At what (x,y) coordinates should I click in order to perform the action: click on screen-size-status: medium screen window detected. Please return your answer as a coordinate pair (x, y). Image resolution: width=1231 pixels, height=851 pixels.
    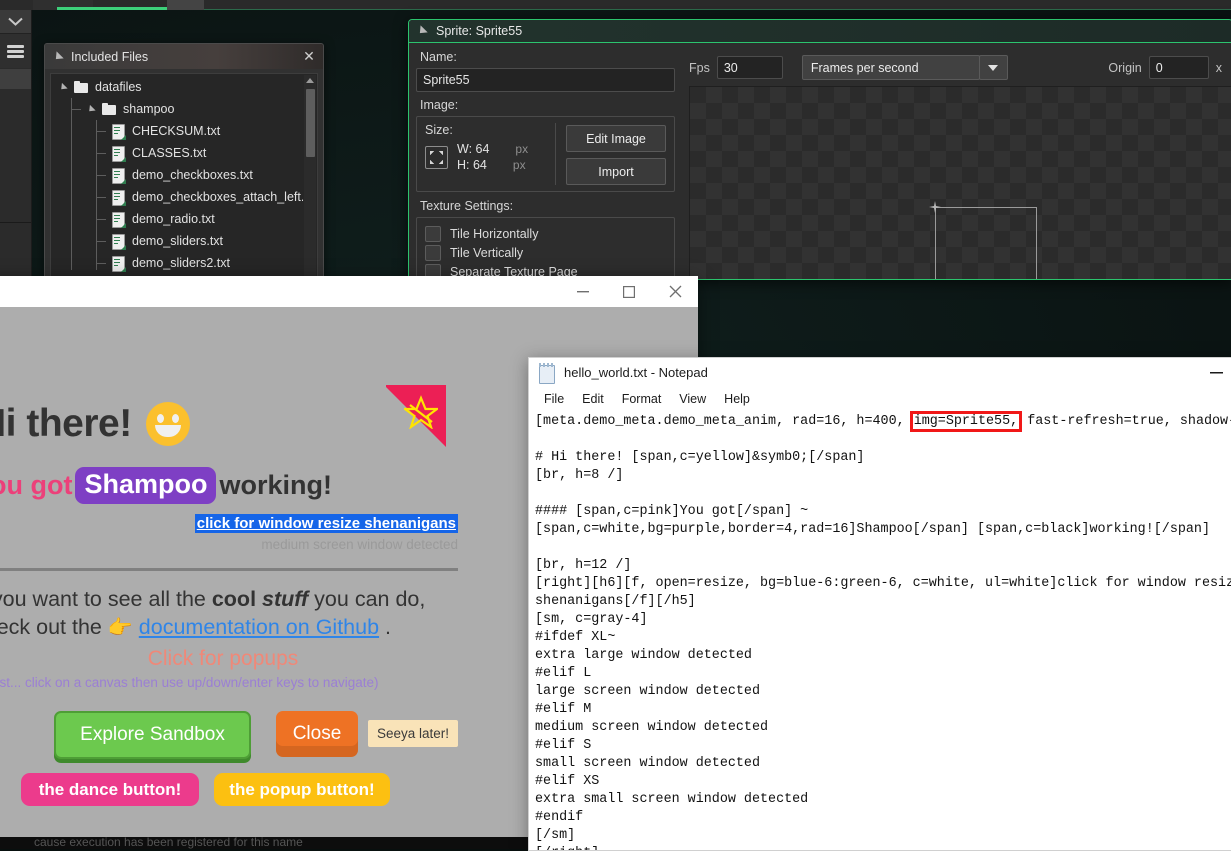
    Looking at the image, I should click on (359, 544).